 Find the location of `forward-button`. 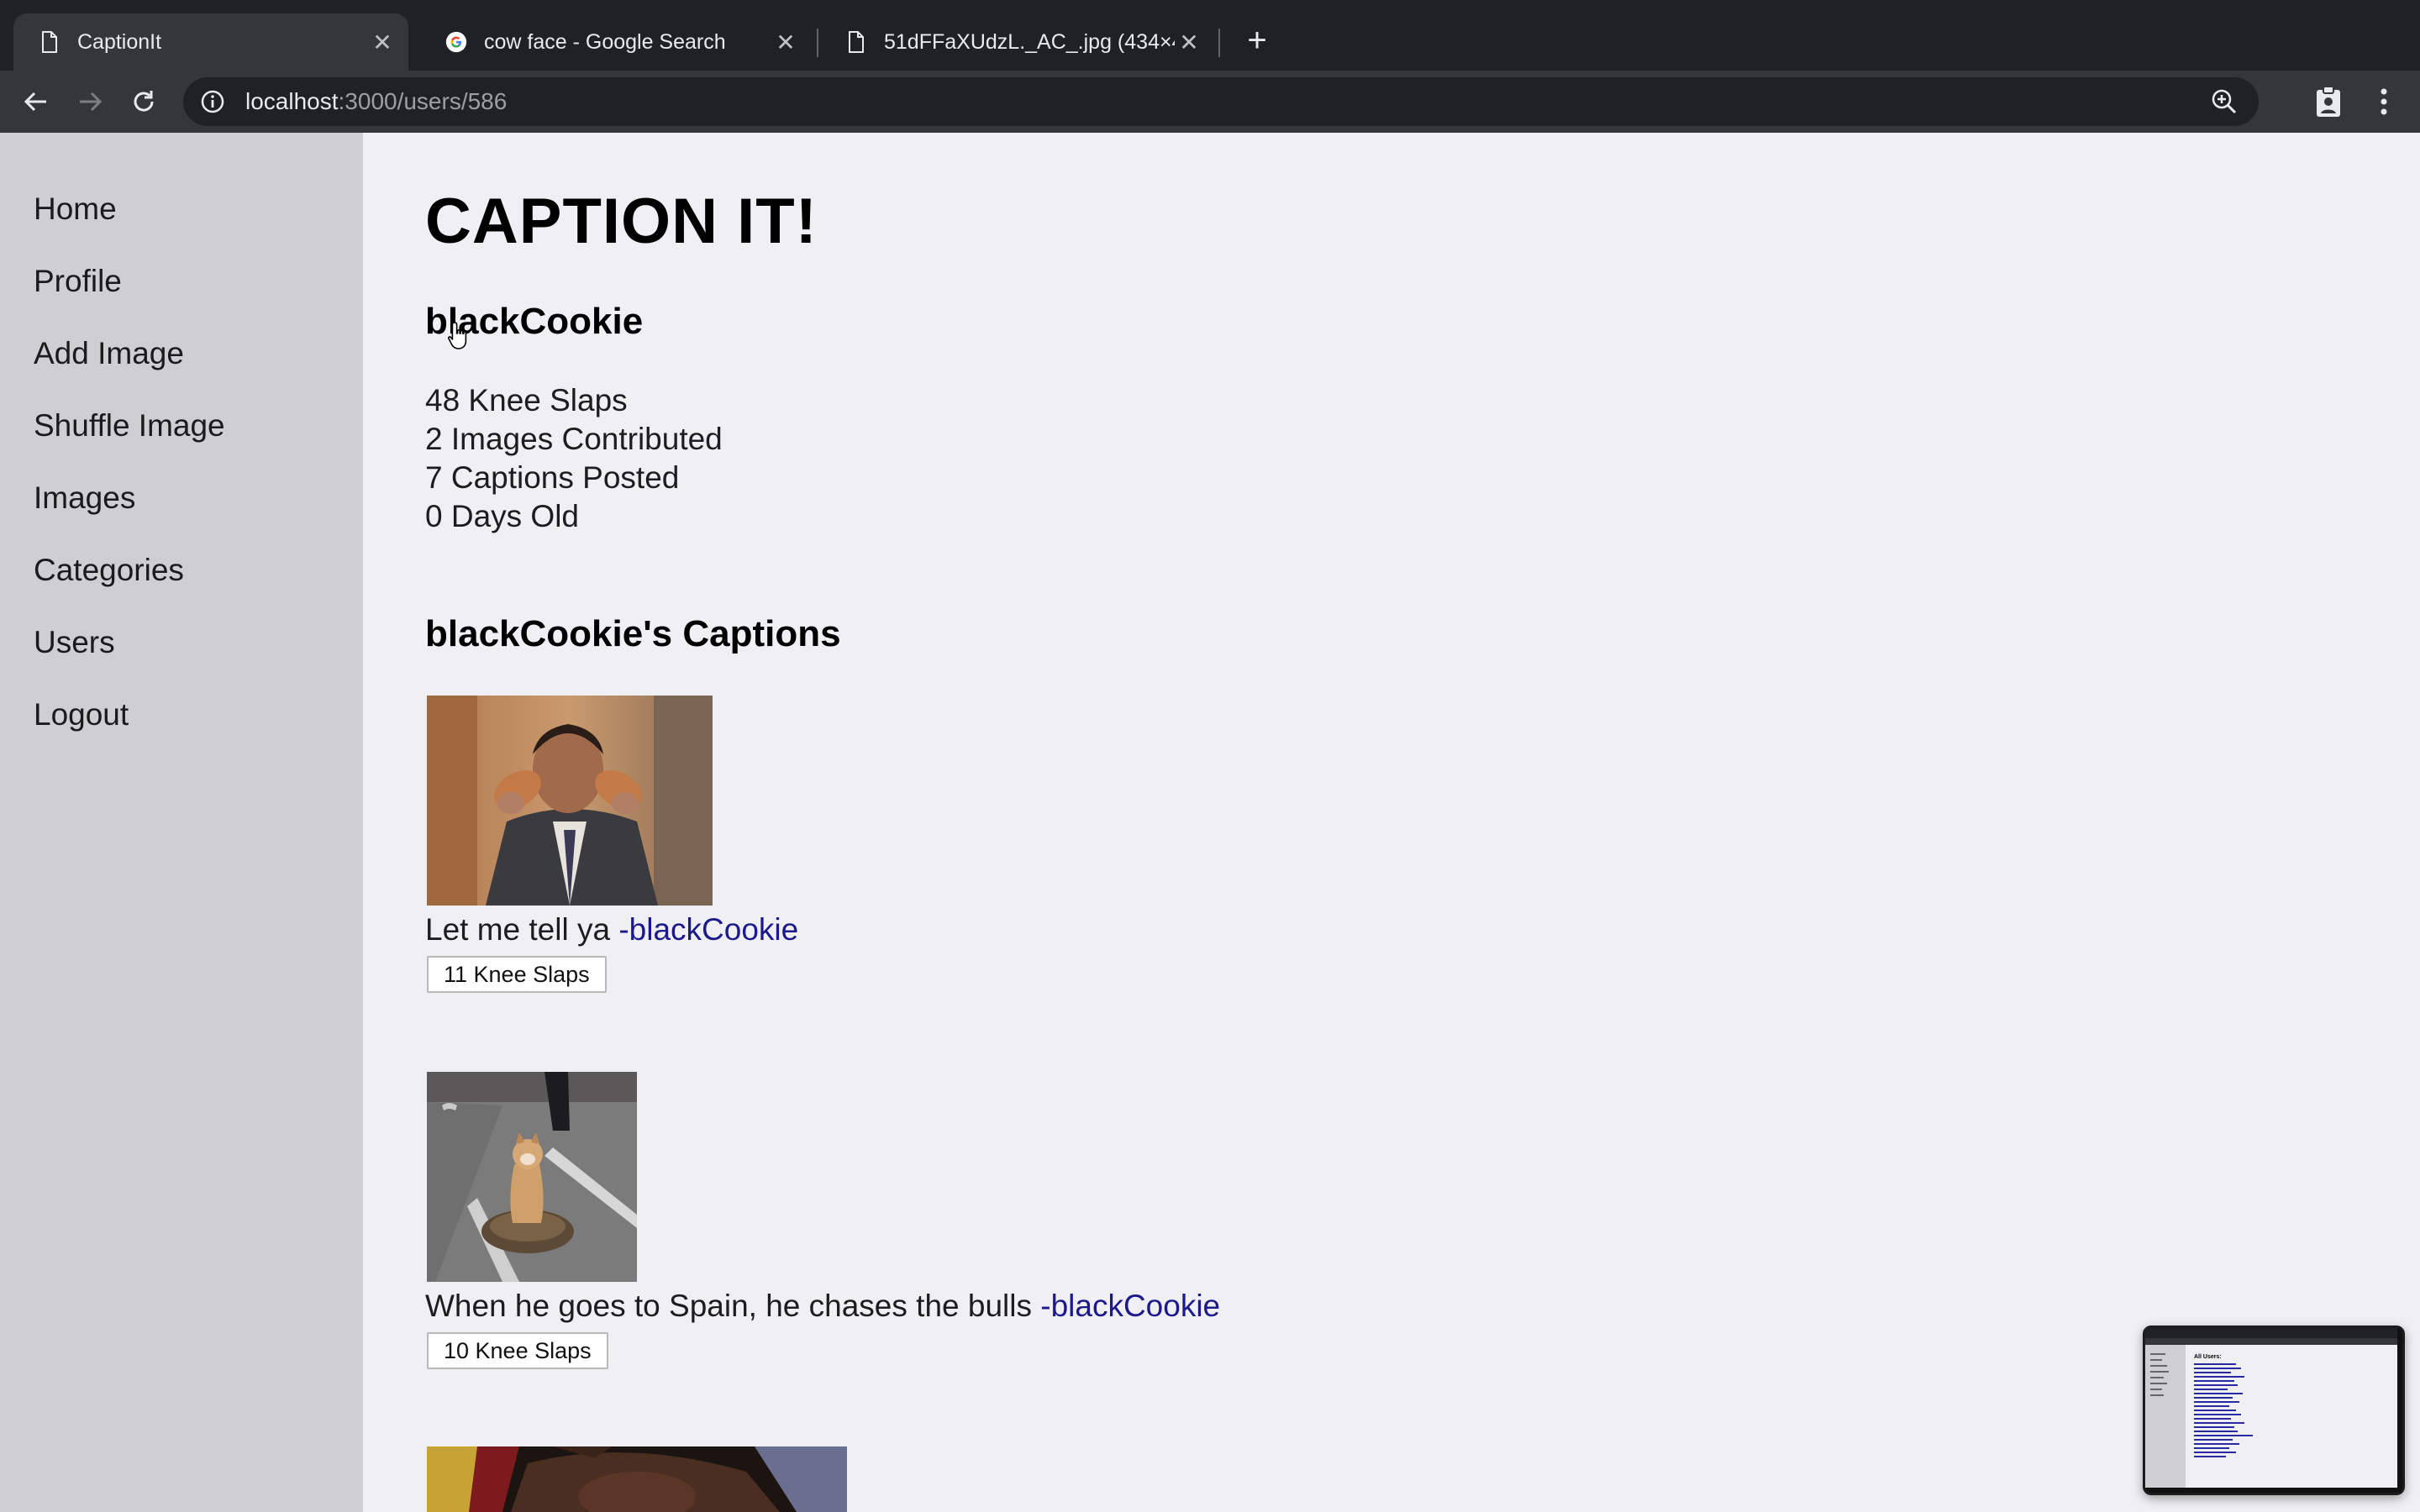

forward-button is located at coordinates (90, 101).